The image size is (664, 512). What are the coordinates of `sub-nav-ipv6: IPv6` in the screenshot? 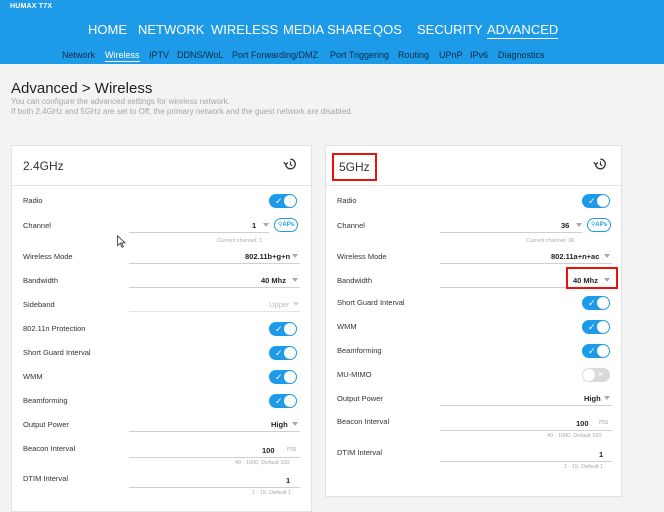 It's located at (479, 55).